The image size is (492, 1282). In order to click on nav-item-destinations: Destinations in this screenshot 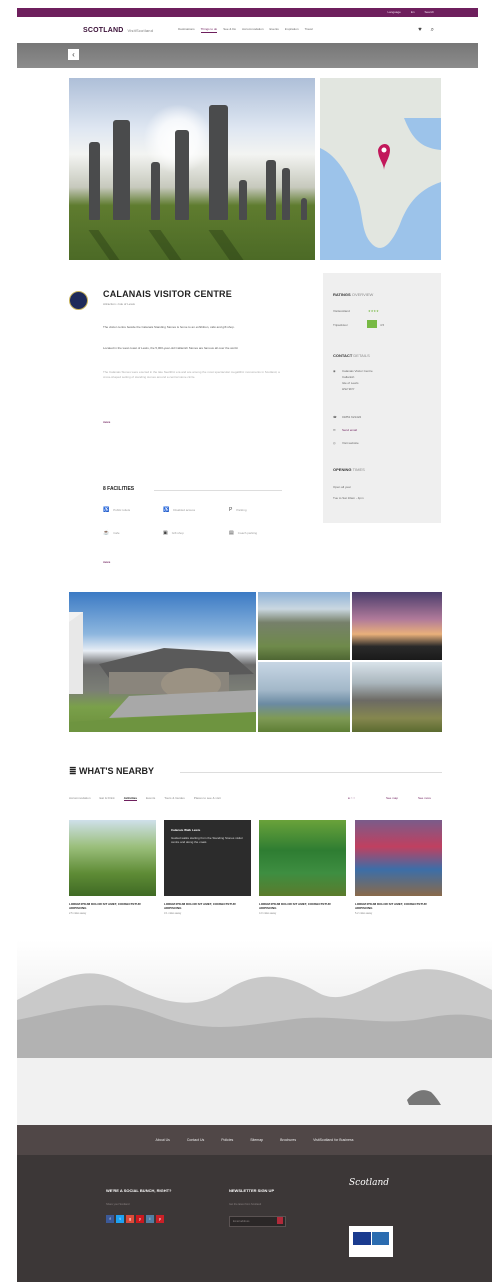, I will do `click(186, 30)`.